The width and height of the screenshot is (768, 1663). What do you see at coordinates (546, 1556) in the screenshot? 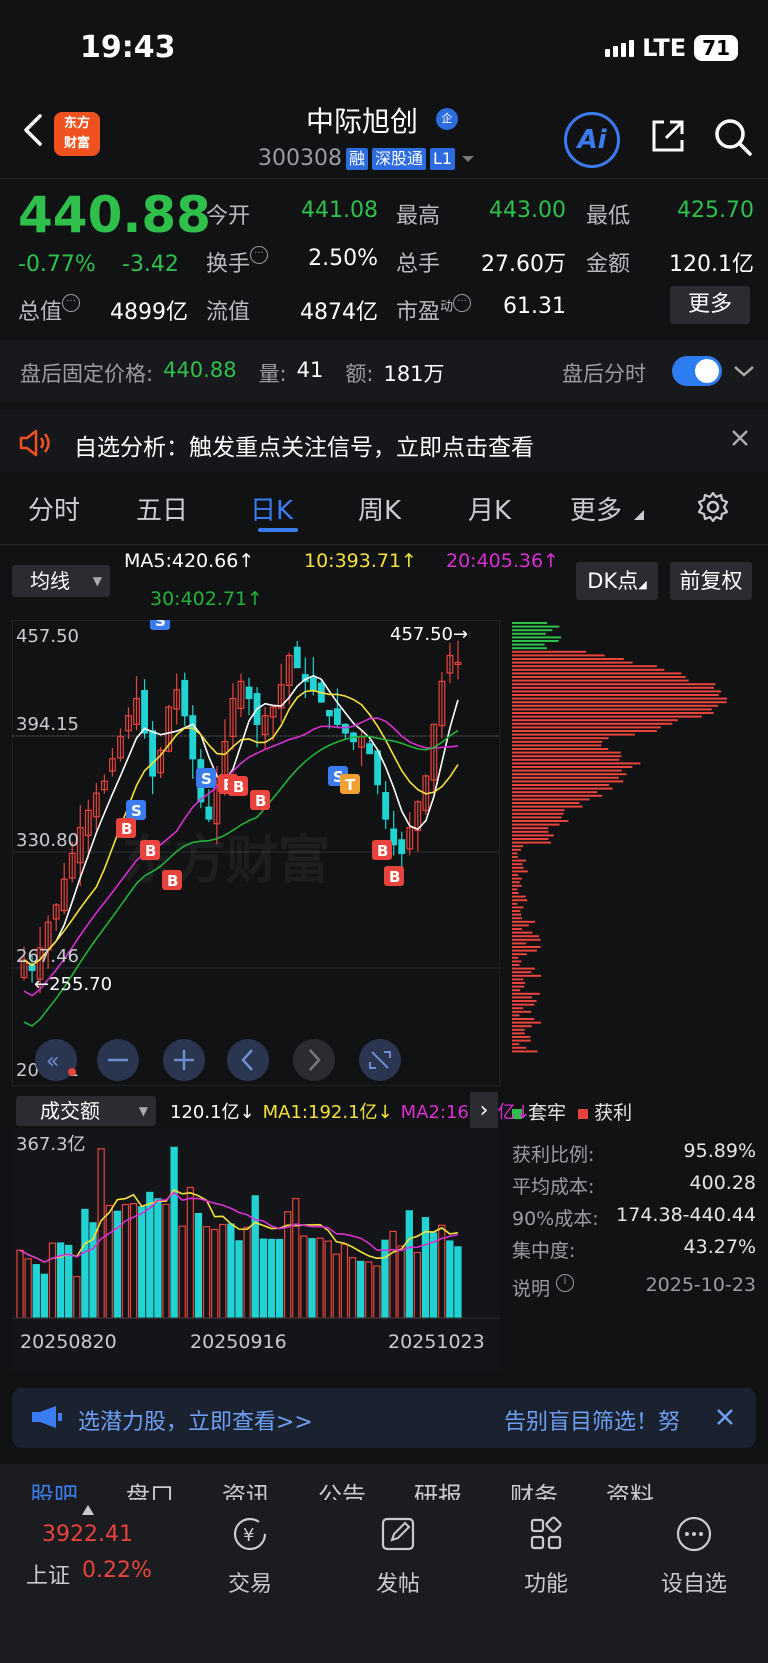
I see `tab-functions: 功能` at bounding box center [546, 1556].